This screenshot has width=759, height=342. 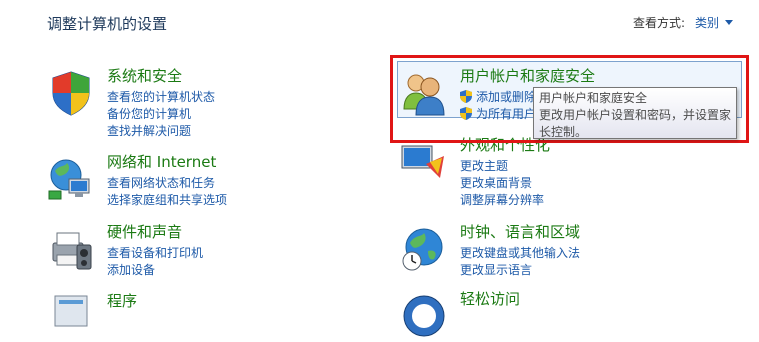 I want to click on printer-icon, so click(x=72, y=251).